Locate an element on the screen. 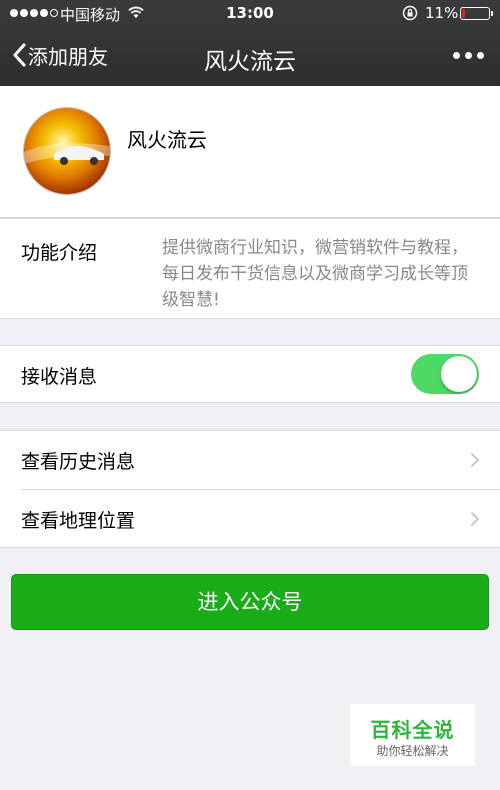 The image size is (500, 790). battery-percent: 11% is located at coordinates (442, 13).